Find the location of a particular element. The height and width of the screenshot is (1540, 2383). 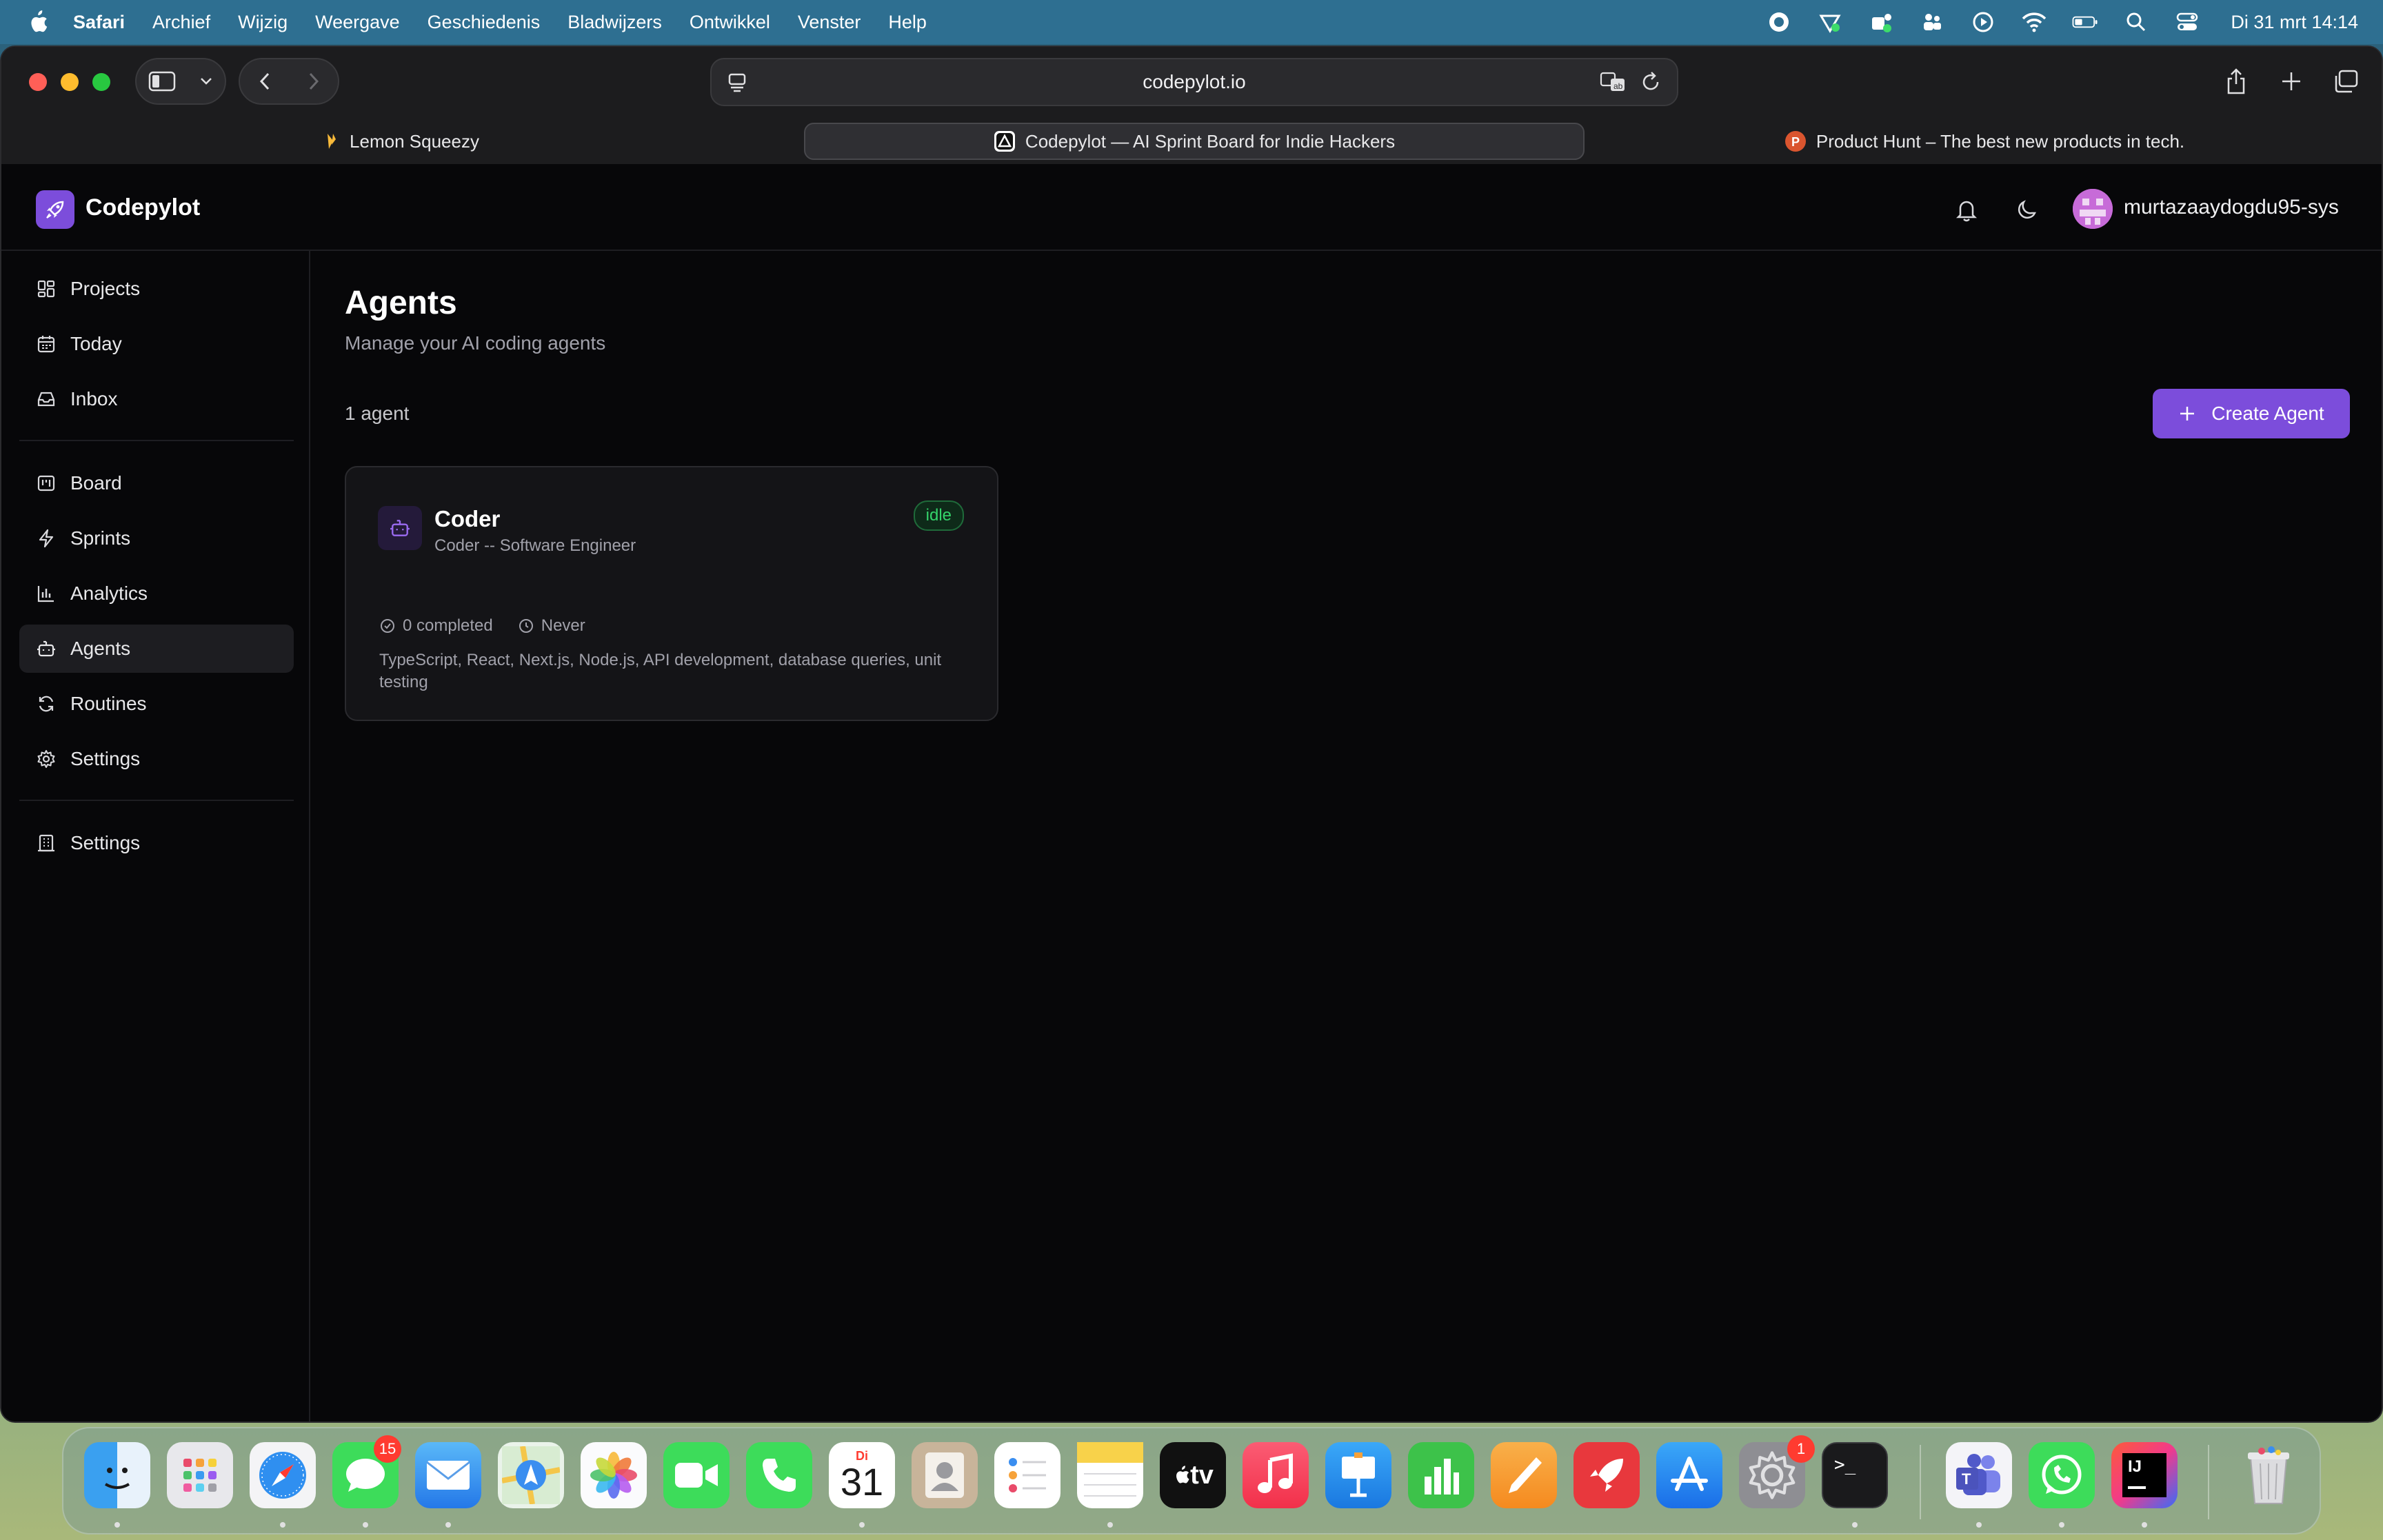

sidebar-item-board: Board is located at coordinates (156, 483).